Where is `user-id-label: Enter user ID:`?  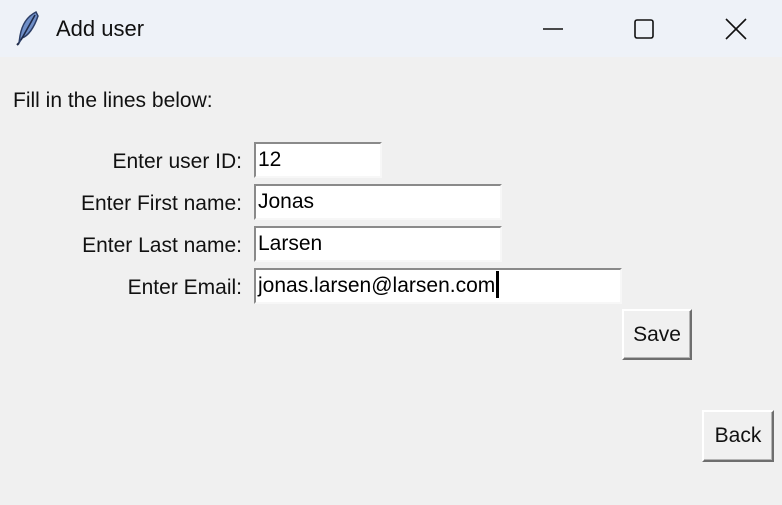
user-id-label: Enter user ID: is located at coordinates (177, 161).